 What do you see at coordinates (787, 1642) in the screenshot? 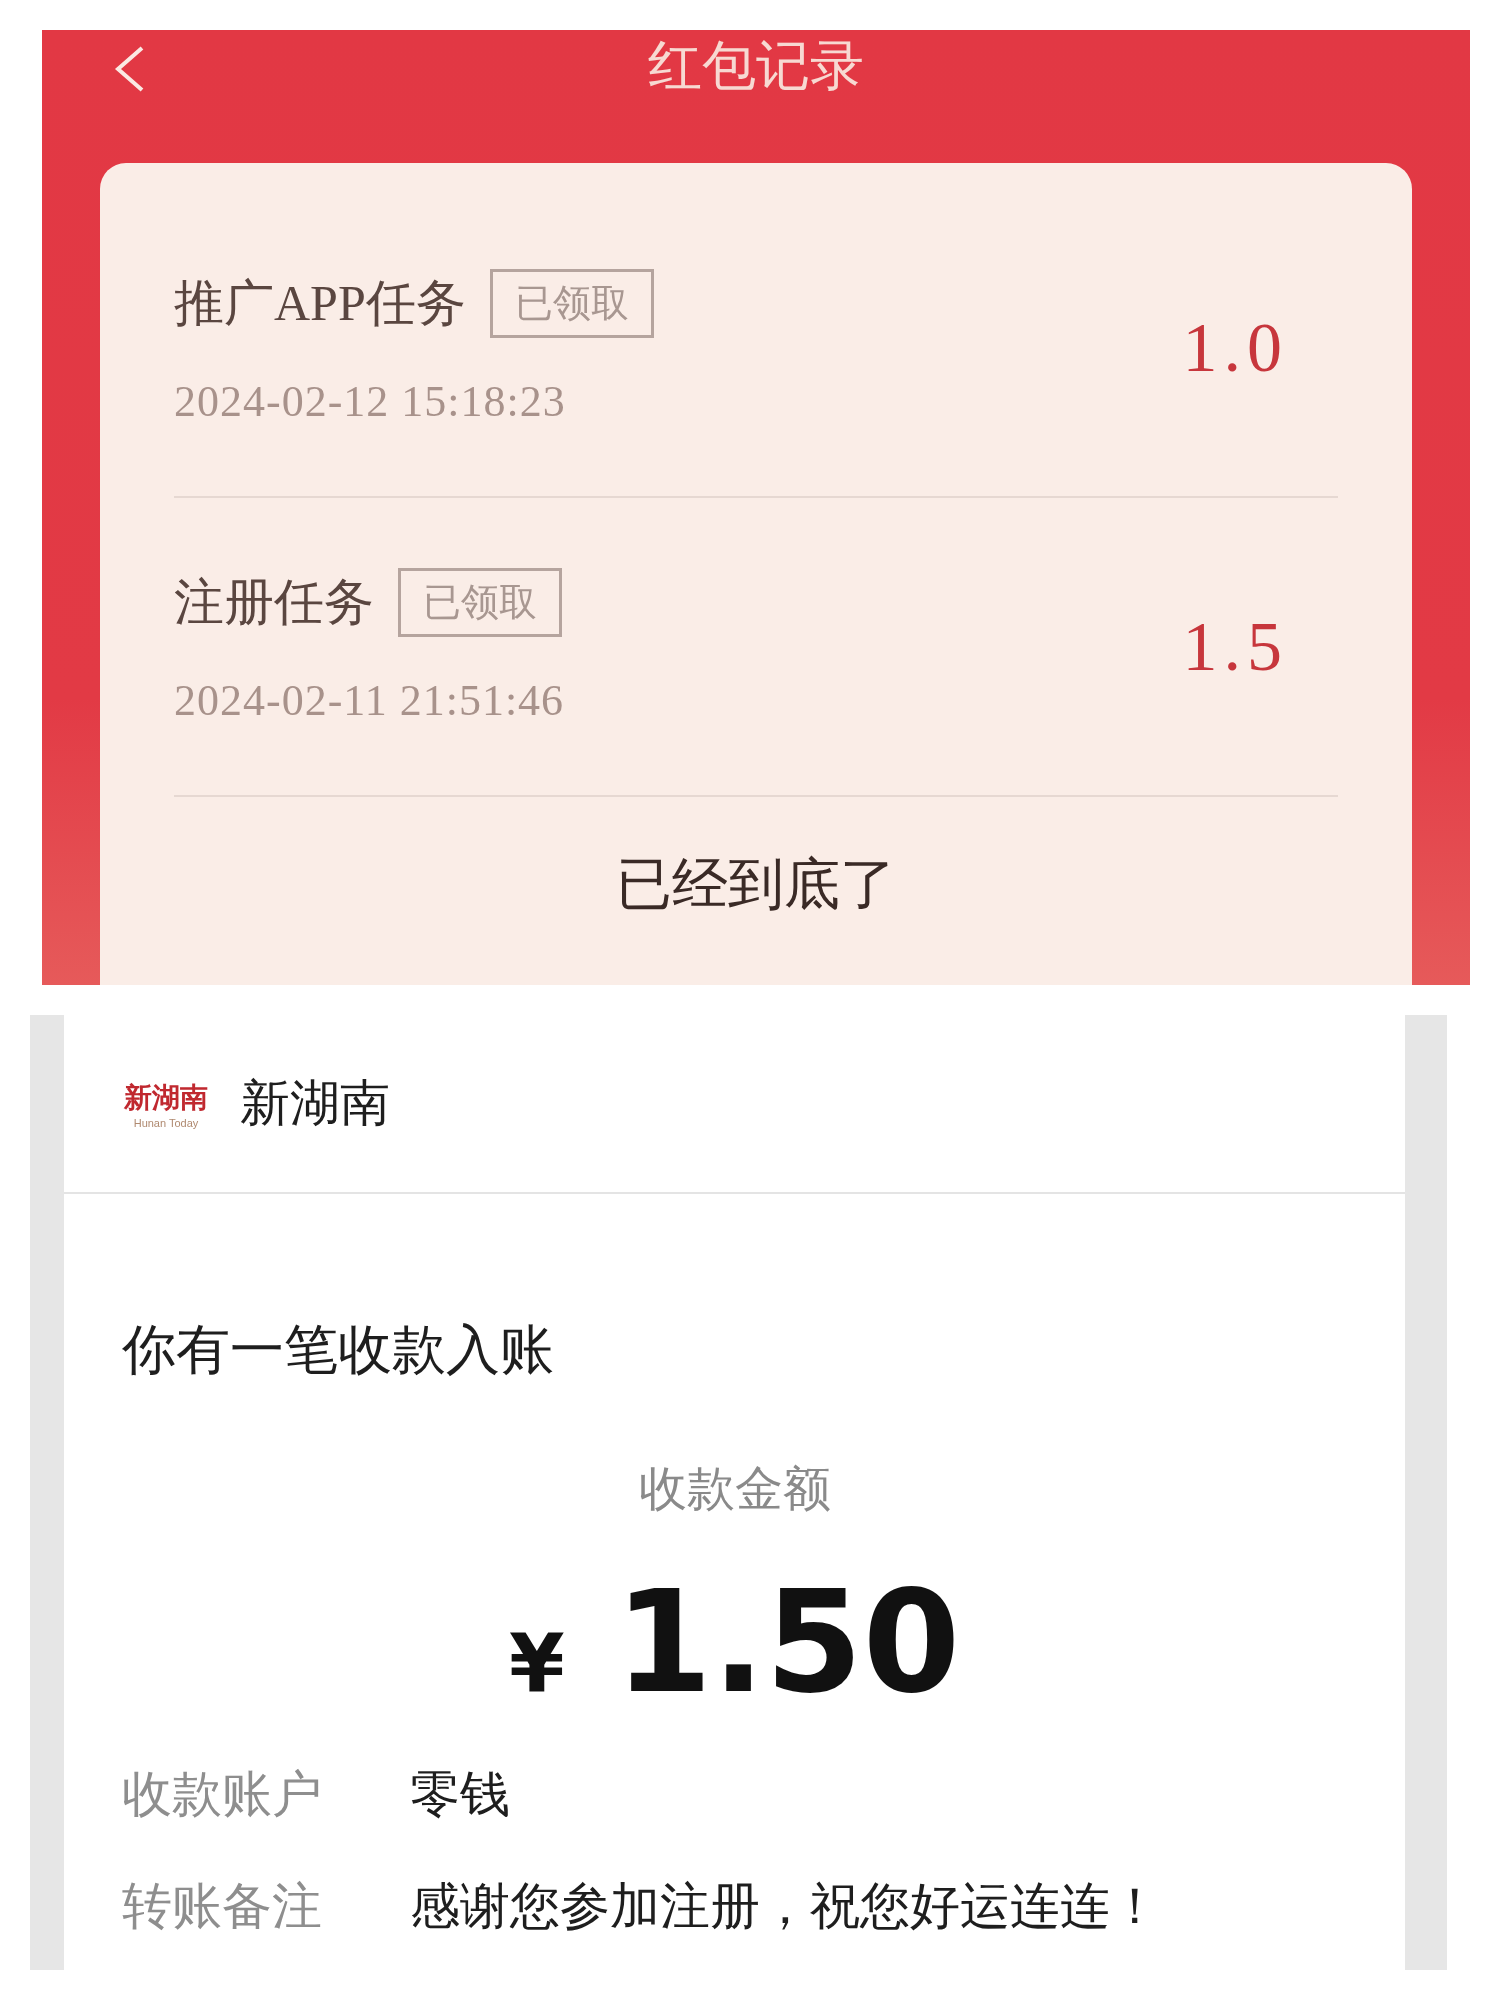
I see `payment-amount: 1.50` at bounding box center [787, 1642].